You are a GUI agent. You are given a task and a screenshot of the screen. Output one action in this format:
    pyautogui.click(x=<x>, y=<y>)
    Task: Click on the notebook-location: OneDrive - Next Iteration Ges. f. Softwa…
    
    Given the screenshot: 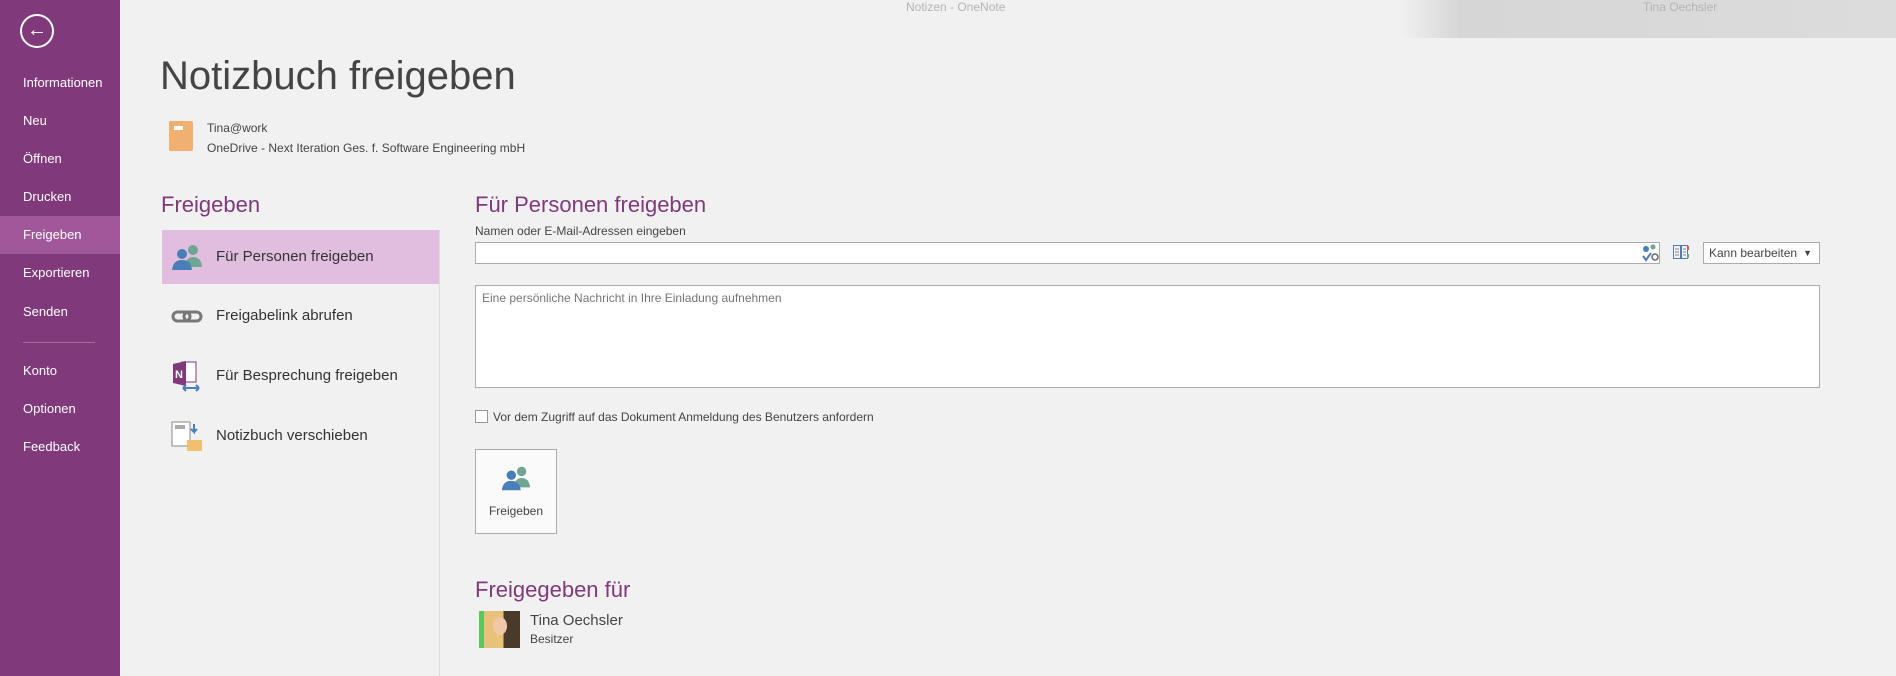 What is the action you would take?
    pyautogui.click(x=366, y=148)
    